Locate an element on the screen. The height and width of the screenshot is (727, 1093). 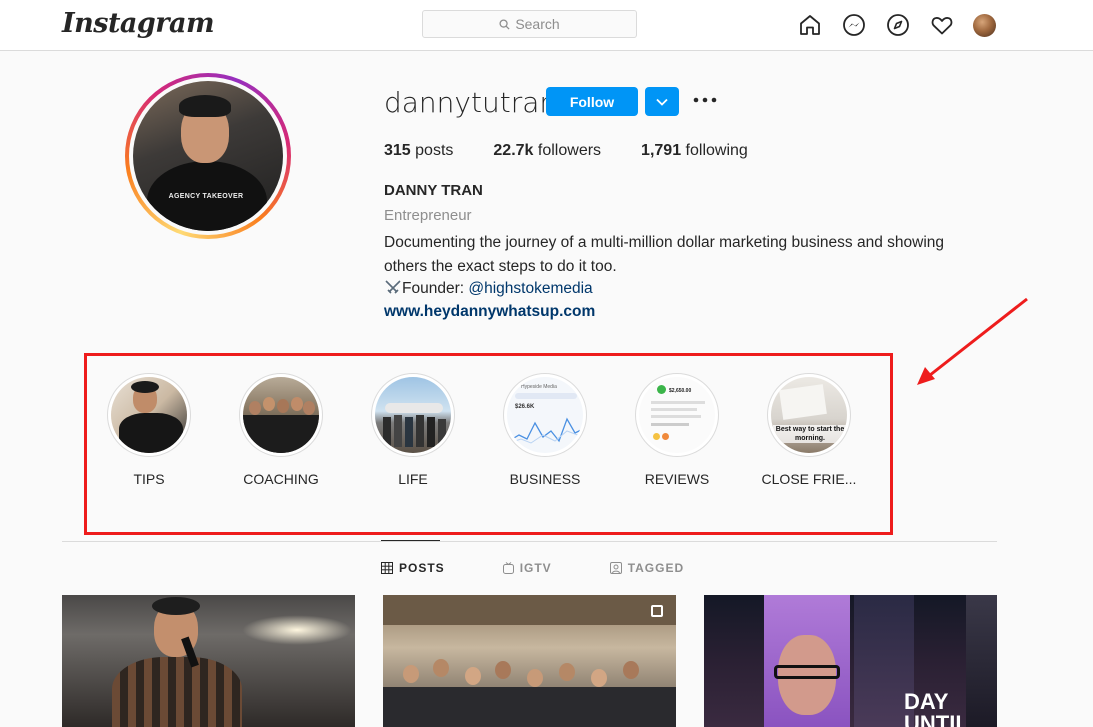
multiple-photos-icon is located at coordinates (657, 611).